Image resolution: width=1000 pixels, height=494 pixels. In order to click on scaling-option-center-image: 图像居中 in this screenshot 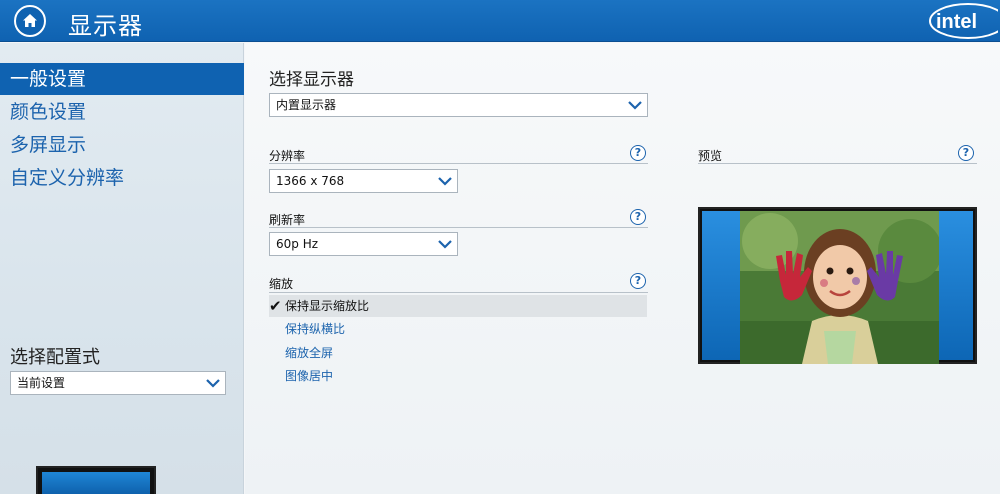, I will do `click(458, 376)`.